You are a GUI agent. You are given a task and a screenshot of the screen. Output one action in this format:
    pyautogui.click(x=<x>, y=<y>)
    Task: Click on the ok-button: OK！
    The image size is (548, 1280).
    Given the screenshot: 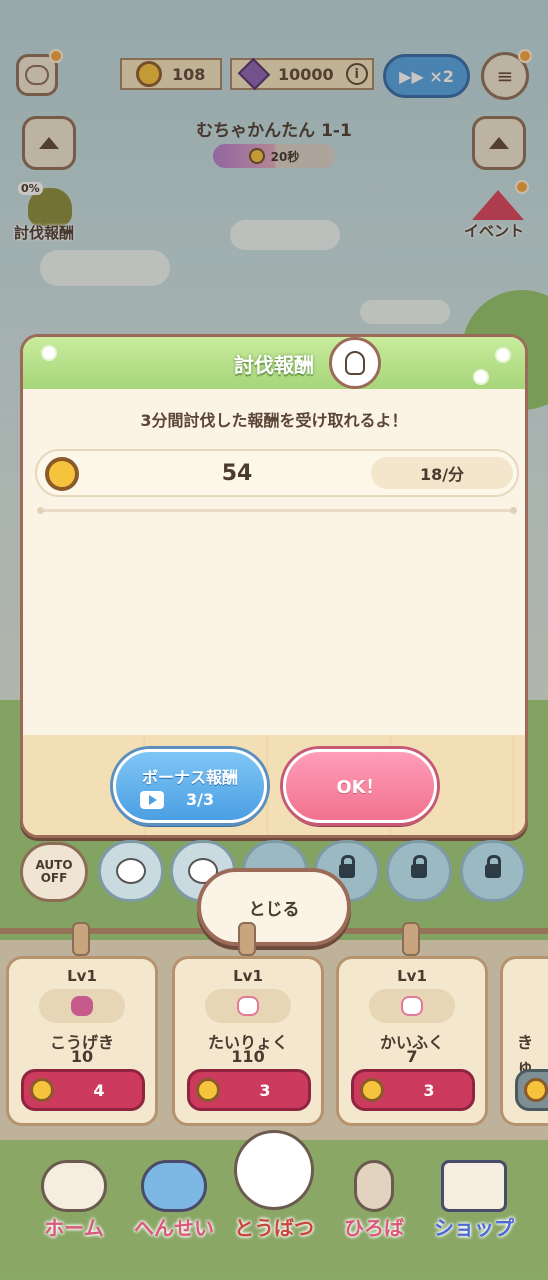 What is the action you would take?
    pyautogui.click(x=360, y=786)
    